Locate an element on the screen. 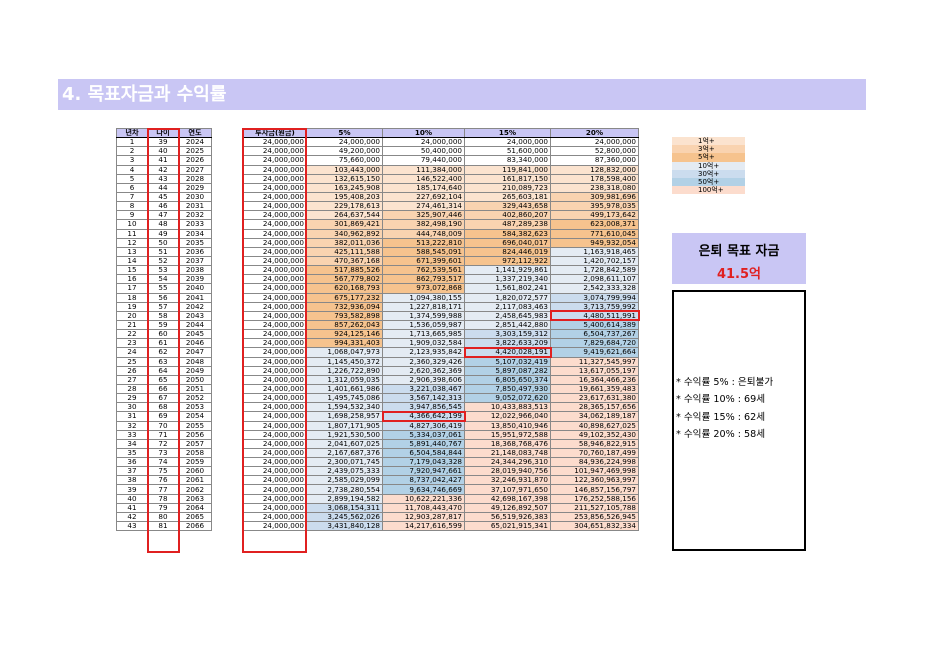 Image resolution: width=934 pixels, height=659 pixels. age-cell: 69 is located at coordinates (163, 416).